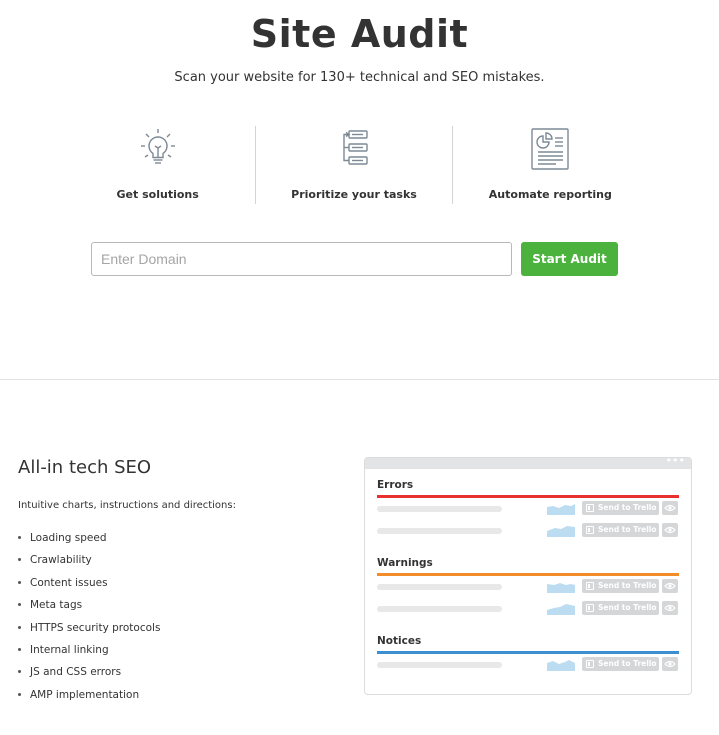 The image size is (719, 735). What do you see at coordinates (550, 149) in the screenshot?
I see `report-document-icon` at bounding box center [550, 149].